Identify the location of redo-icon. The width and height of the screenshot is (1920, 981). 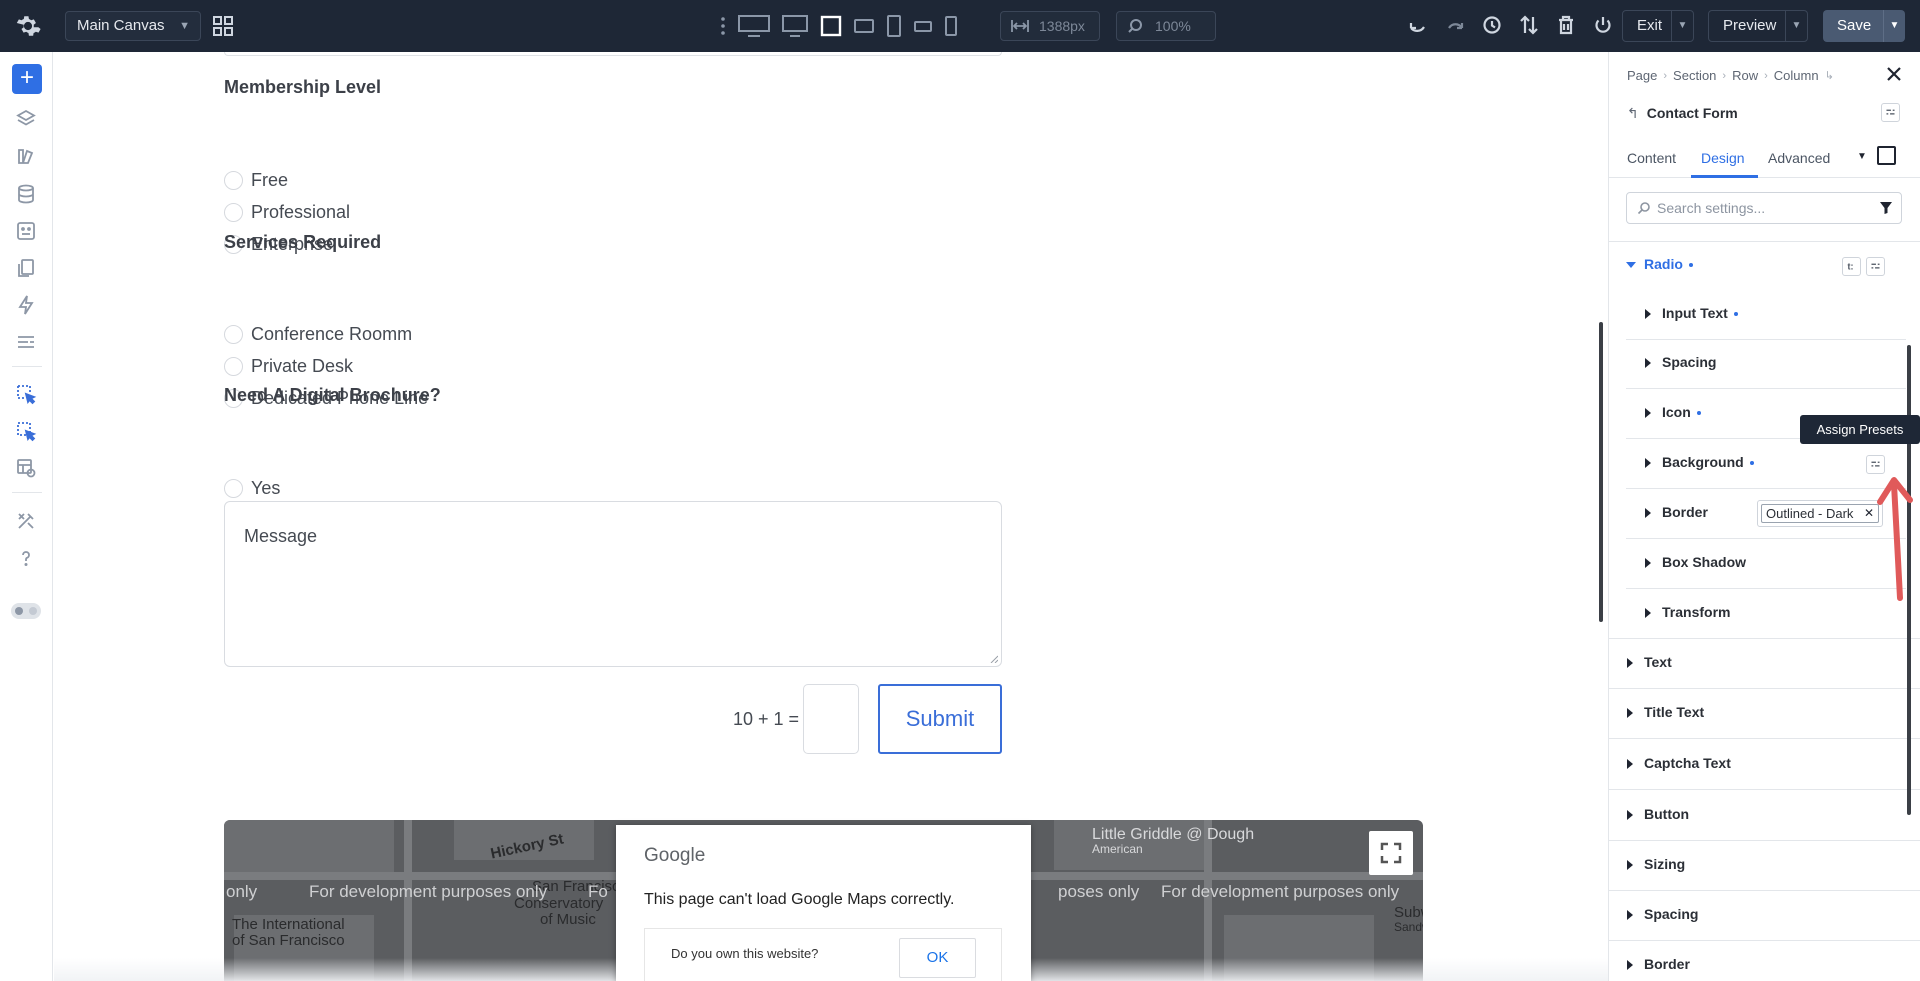
(1455, 25).